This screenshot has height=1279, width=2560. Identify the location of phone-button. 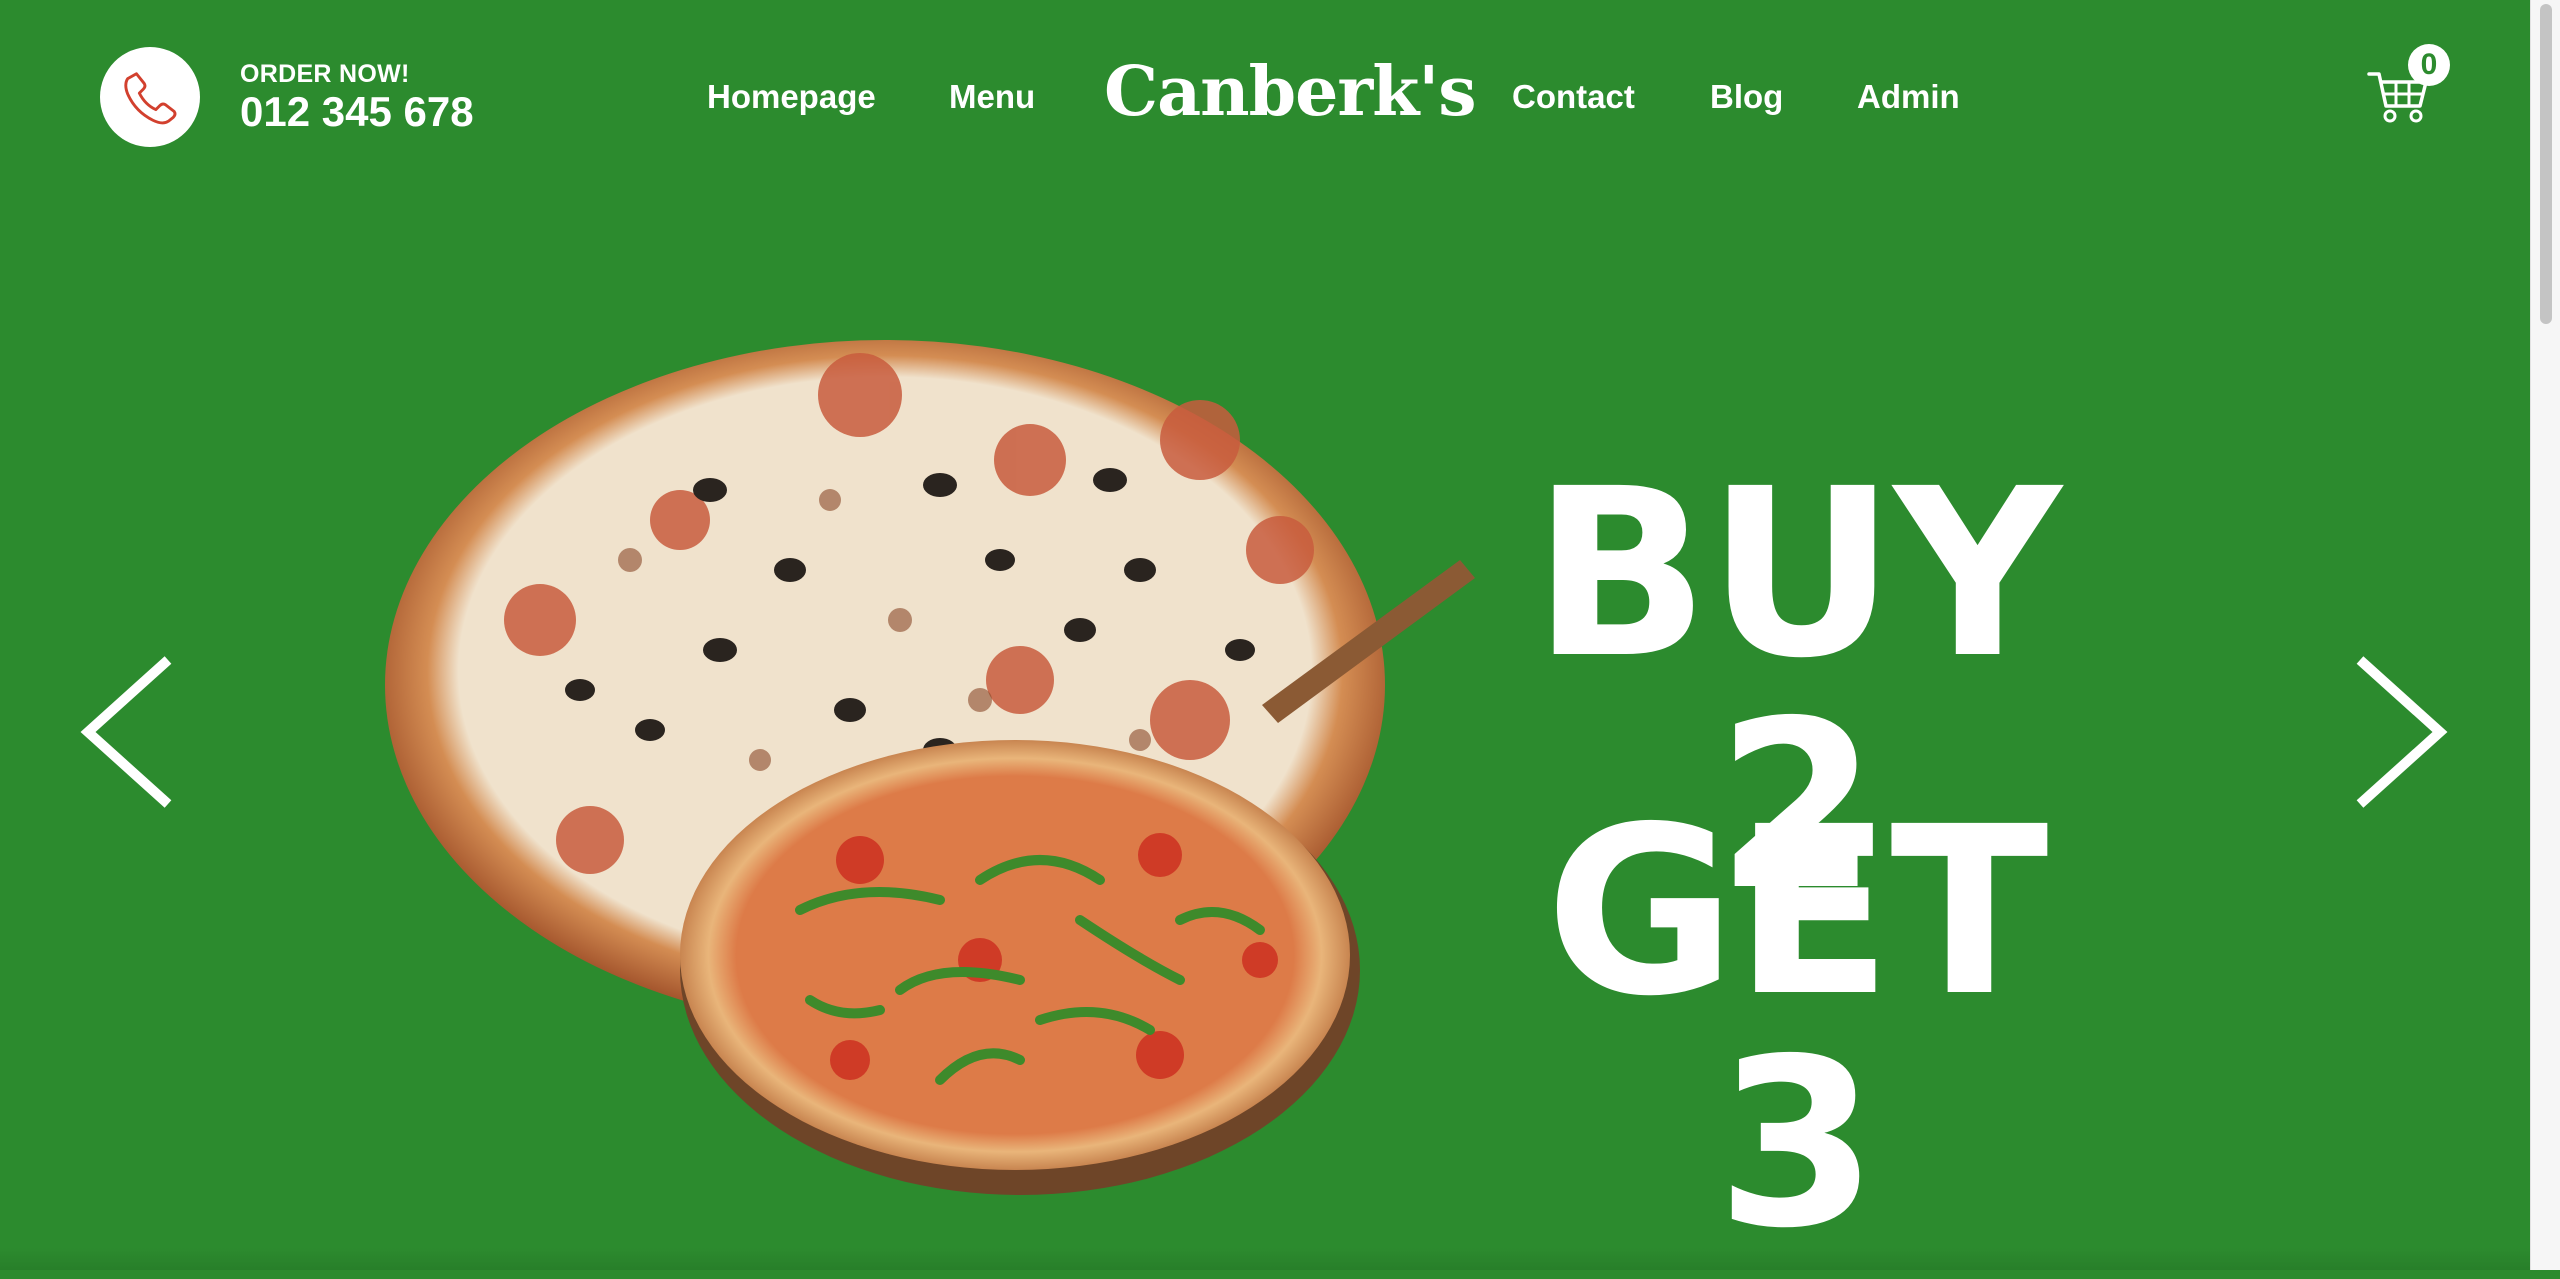
(150, 97).